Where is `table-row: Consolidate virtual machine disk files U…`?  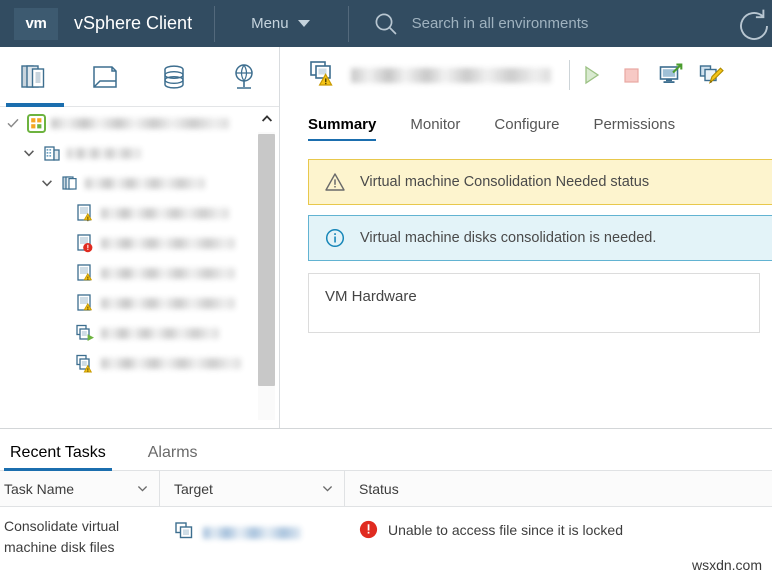
table-row: Consolidate virtual machine disk files U… is located at coordinates (386, 537).